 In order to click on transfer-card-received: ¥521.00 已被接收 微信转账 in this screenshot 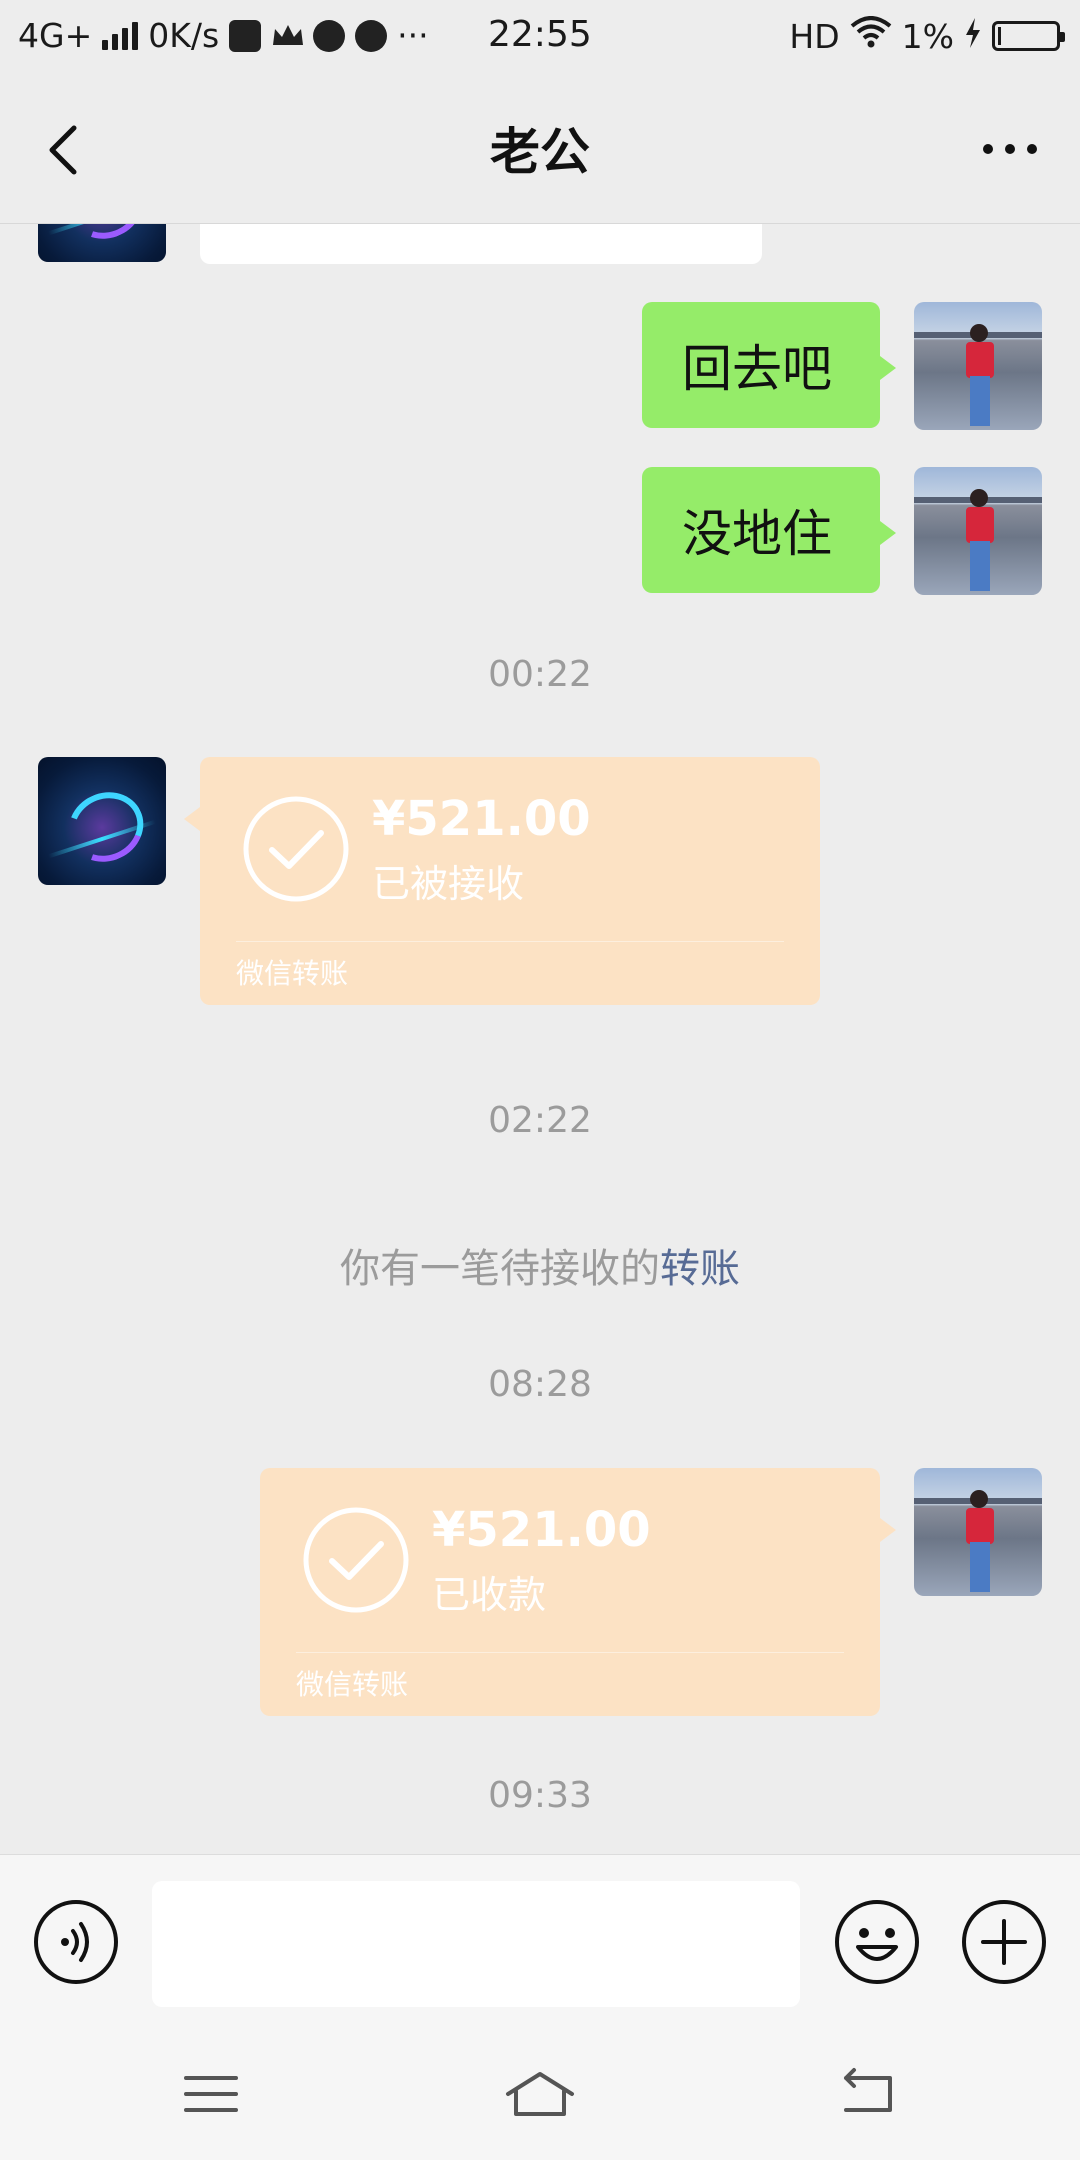, I will do `click(502, 881)`.